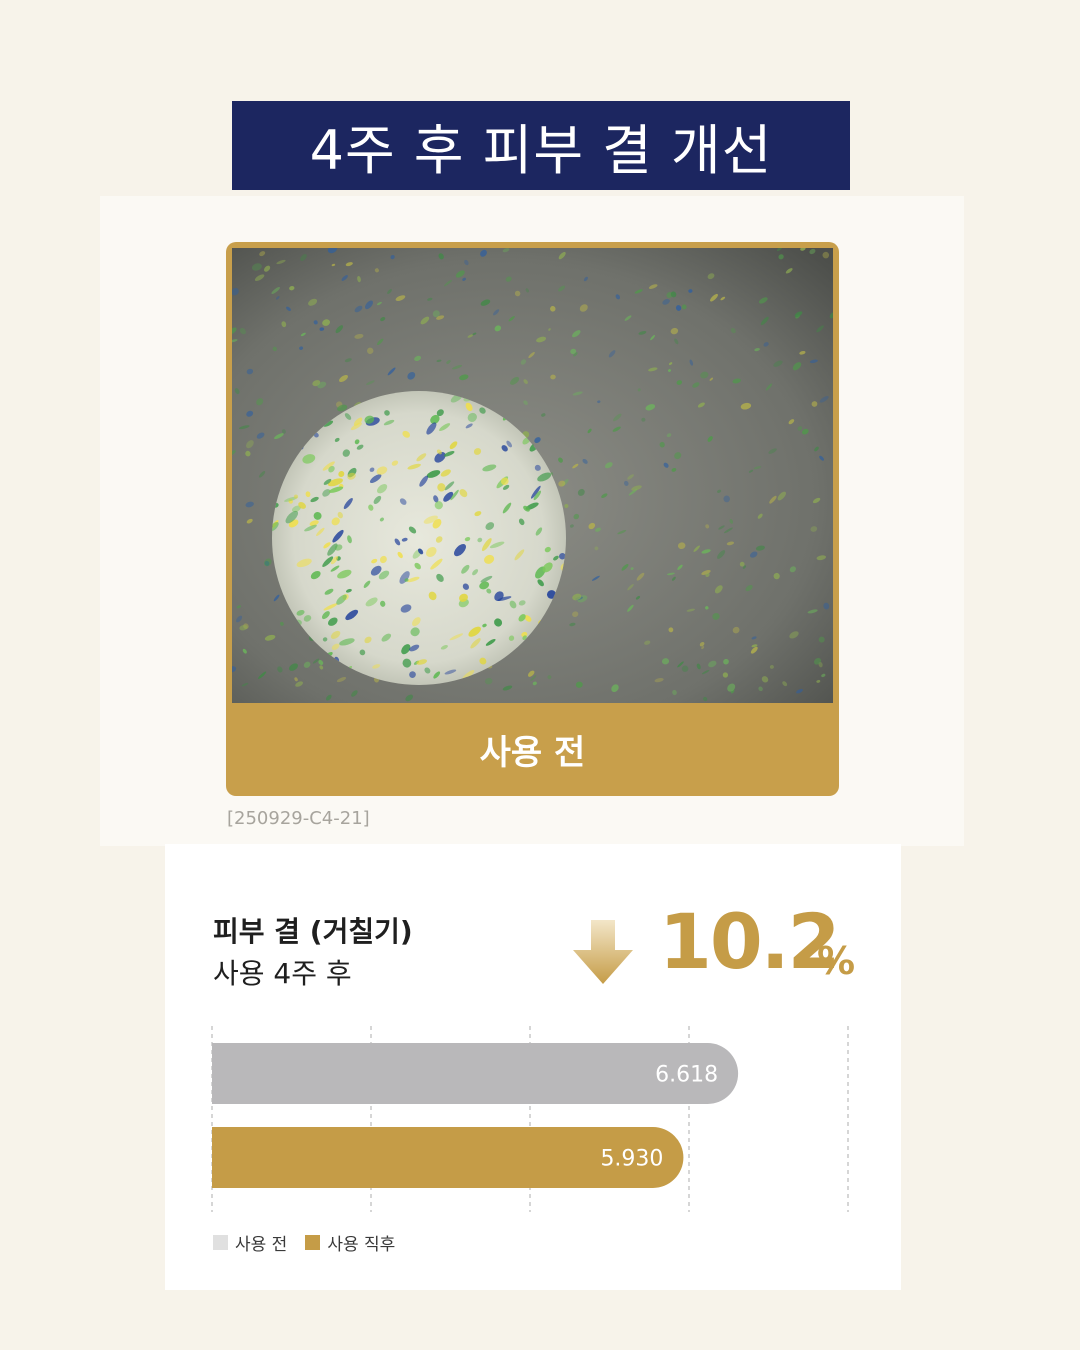 This screenshot has width=1080, height=1350. What do you see at coordinates (361, 1245) in the screenshot?
I see `legend-label-after: 사용 직후` at bounding box center [361, 1245].